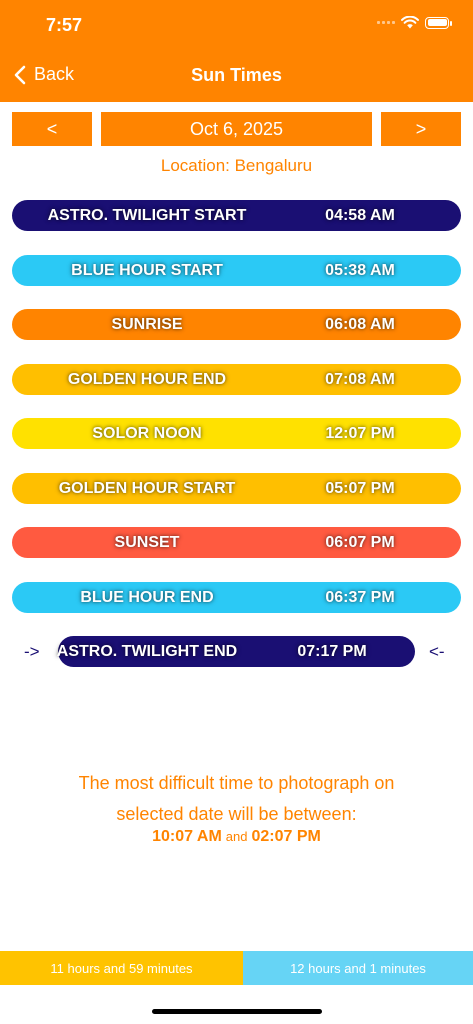 This screenshot has width=473, height=1024. What do you see at coordinates (236, 324) in the screenshot?
I see `sun-event-row: SUNRISE 06:08 AM` at bounding box center [236, 324].